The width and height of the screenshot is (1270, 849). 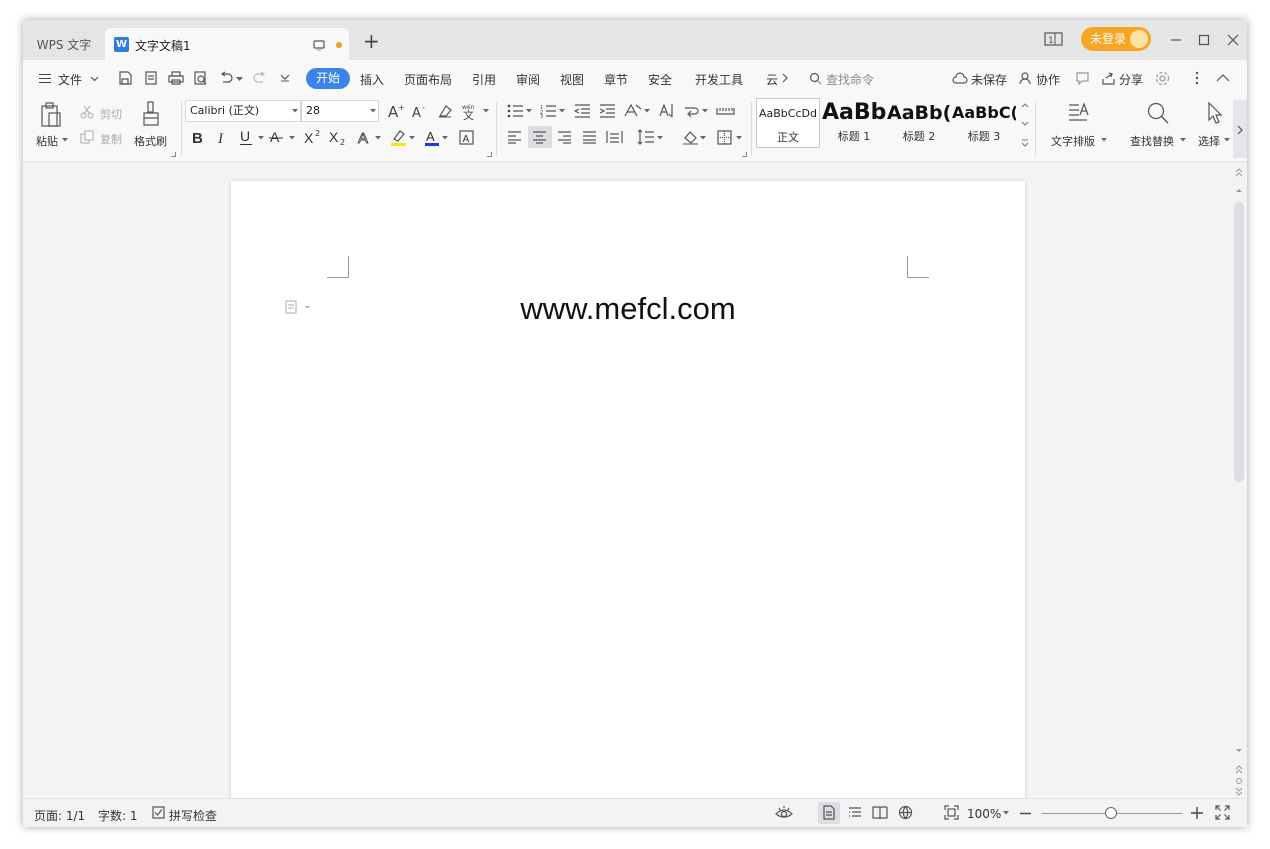 What do you see at coordinates (239, 79) in the screenshot?
I see `undo-dropdown-icon` at bounding box center [239, 79].